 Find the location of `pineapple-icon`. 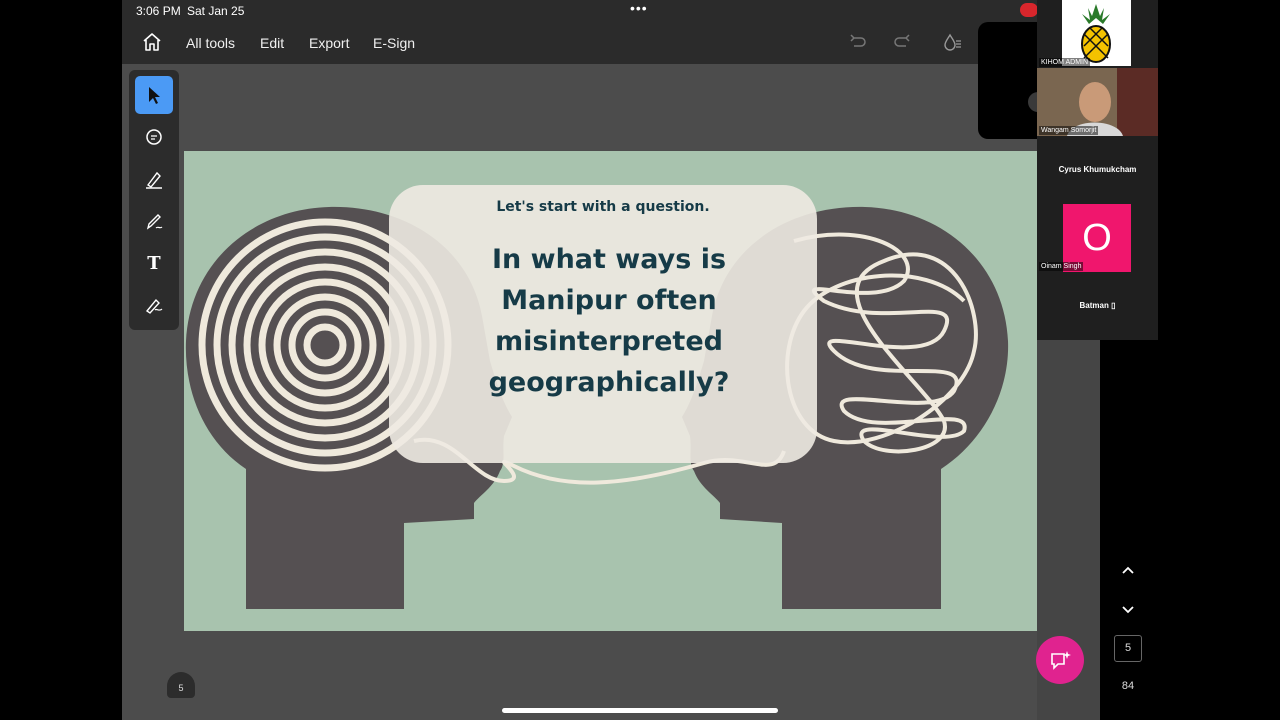

pineapple-icon is located at coordinates (1096, 33).